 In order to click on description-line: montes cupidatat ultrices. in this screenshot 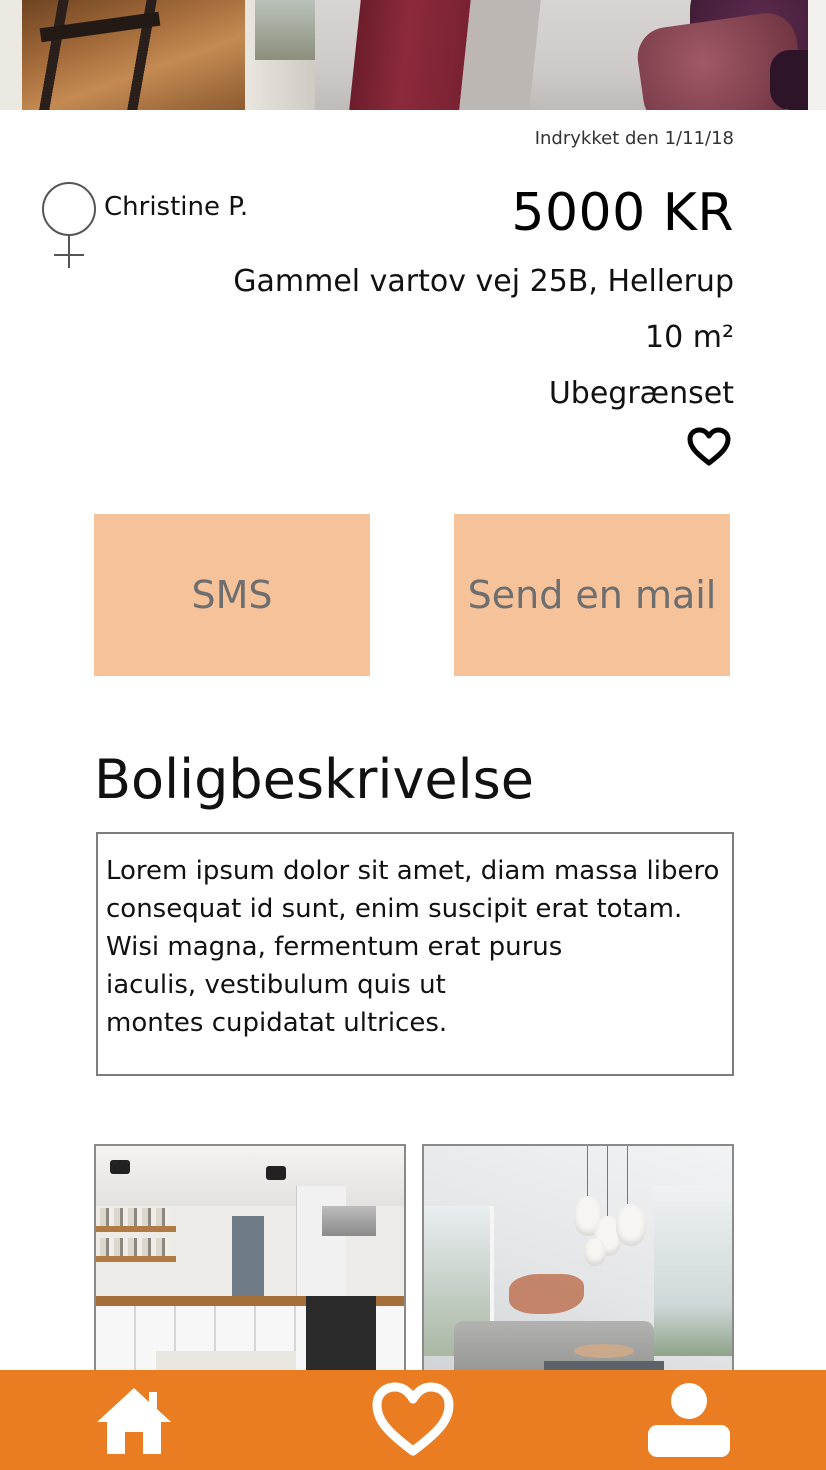, I will do `click(277, 1023)`.